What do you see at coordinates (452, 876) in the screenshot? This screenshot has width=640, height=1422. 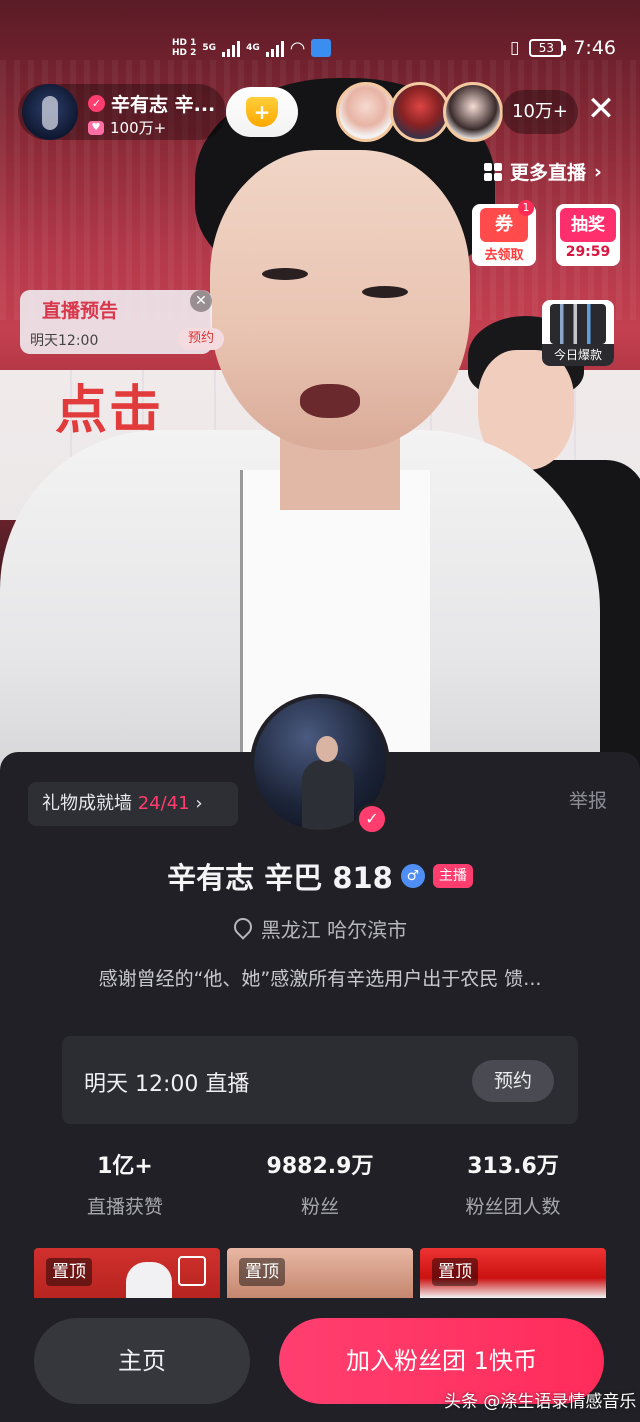 I see `host-tag: 主播` at bounding box center [452, 876].